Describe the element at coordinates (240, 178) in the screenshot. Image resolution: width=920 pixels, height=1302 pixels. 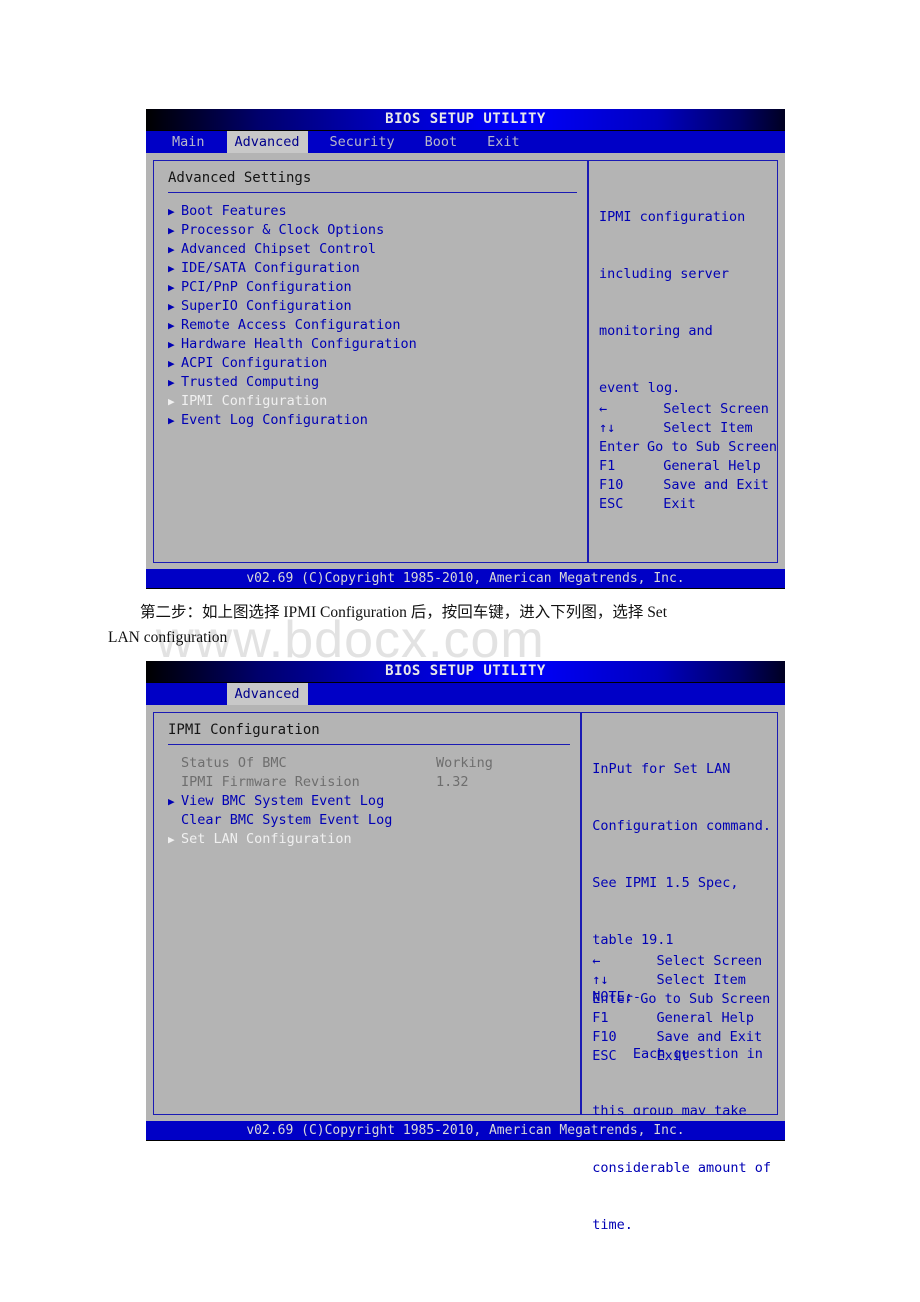
I see `panel-heading: Advanced Settings` at that location.